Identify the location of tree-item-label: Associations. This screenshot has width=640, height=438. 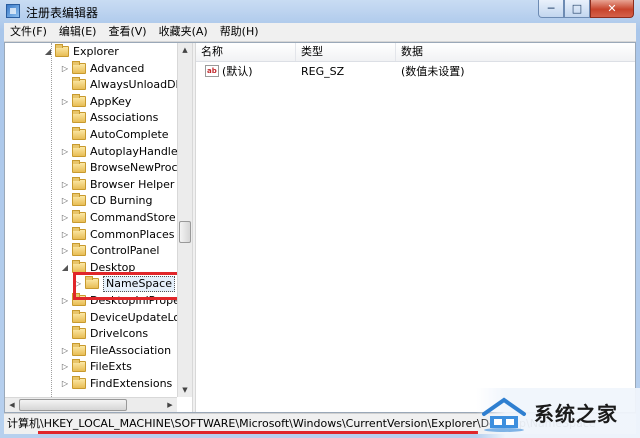
(124, 117).